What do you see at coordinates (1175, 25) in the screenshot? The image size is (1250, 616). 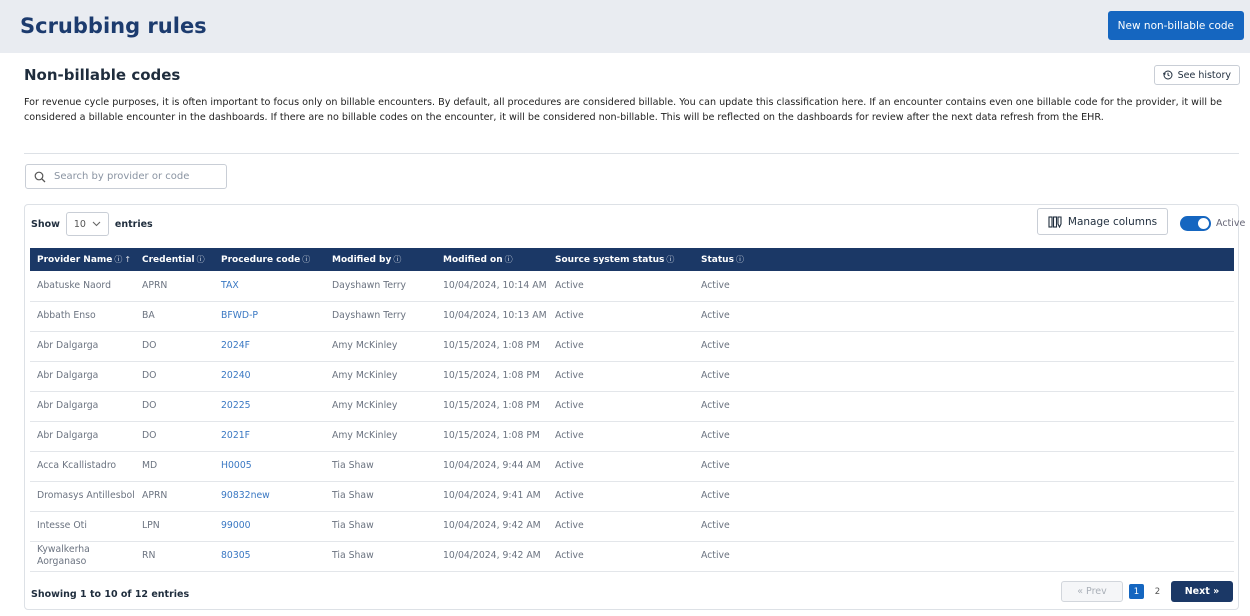 I see `new-non-billable-code-button: New non-billable code` at bounding box center [1175, 25].